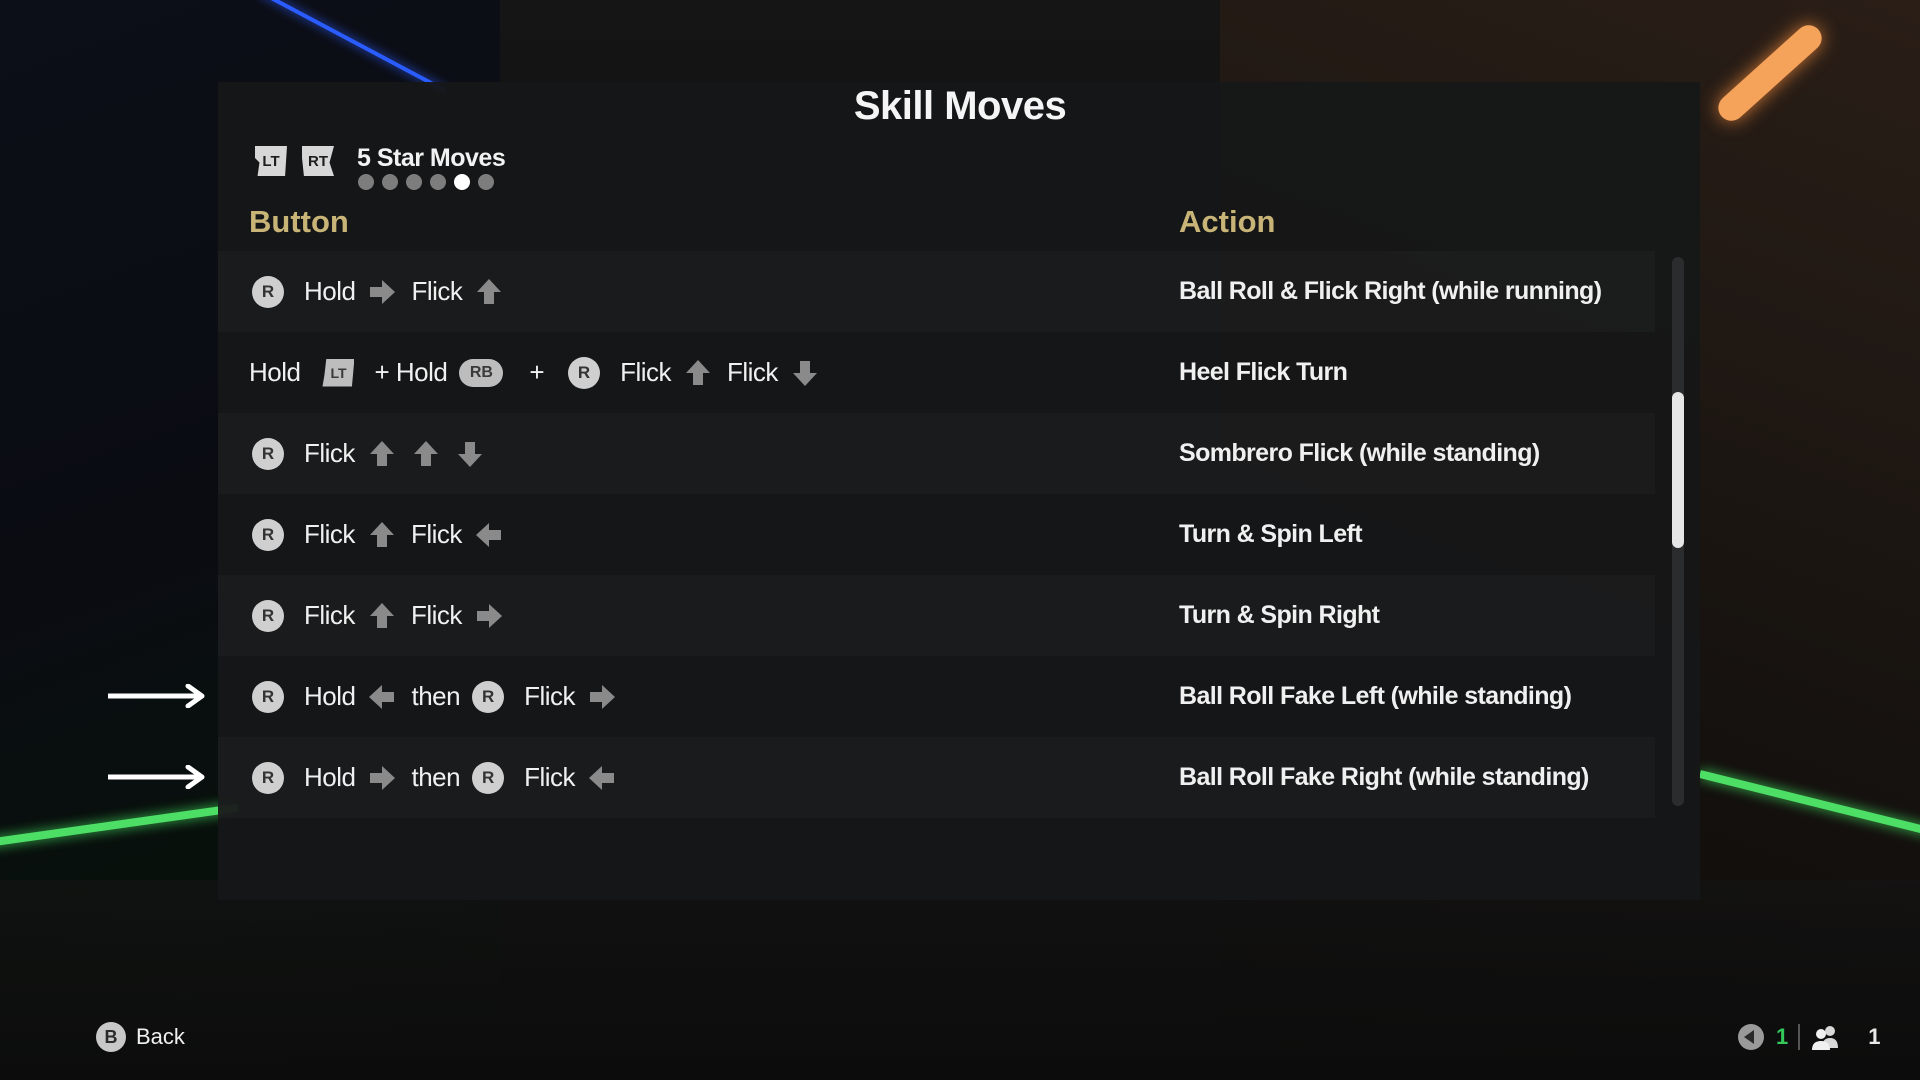 This screenshot has width=1920, height=1080. I want to click on combo-word: + Hold, so click(411, 372).